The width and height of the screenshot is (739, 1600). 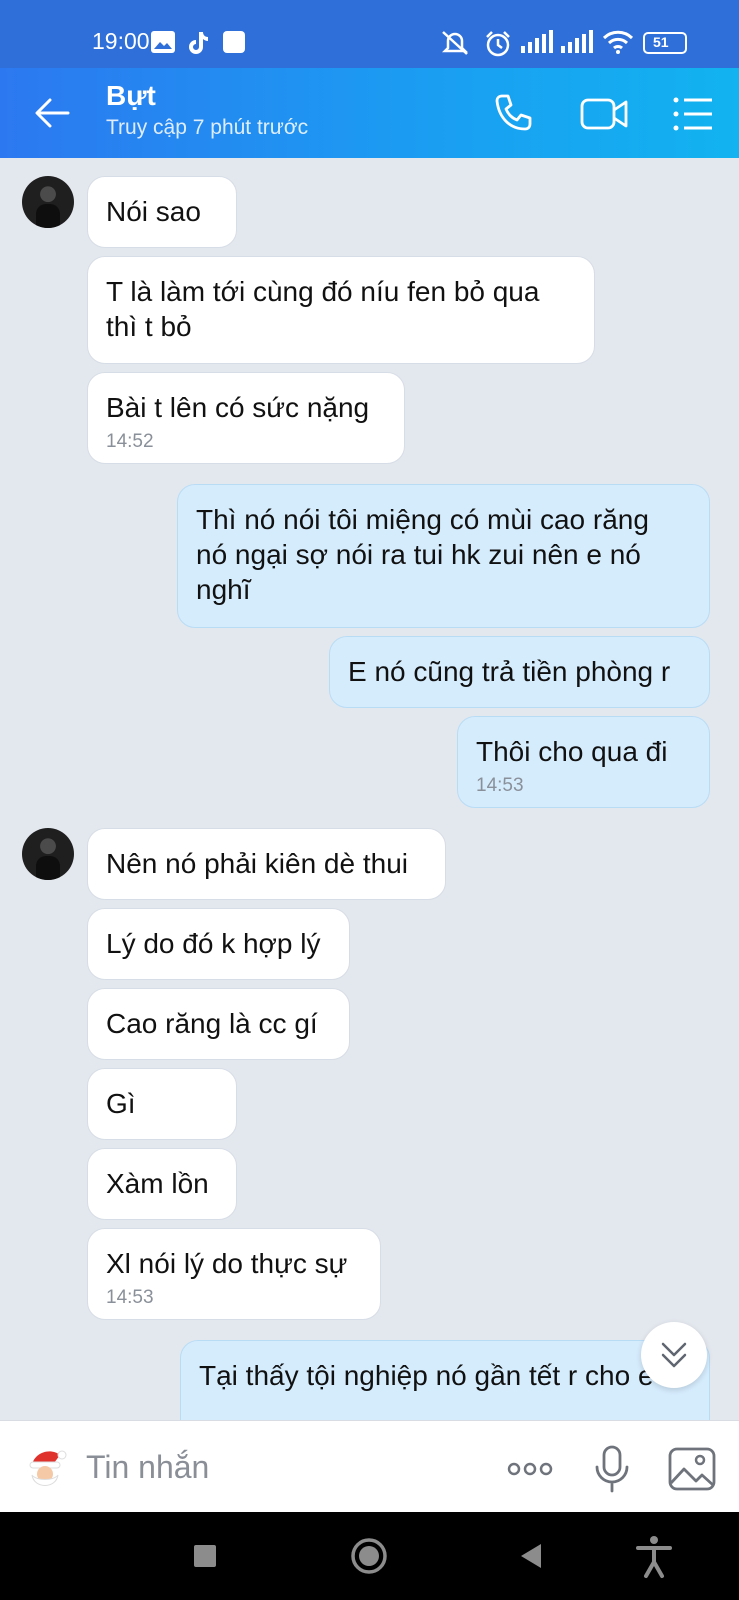 What do you see at coordinates (455, 43) in the screenshot?
I see `mute-icon` at bounding box center [455, 43].